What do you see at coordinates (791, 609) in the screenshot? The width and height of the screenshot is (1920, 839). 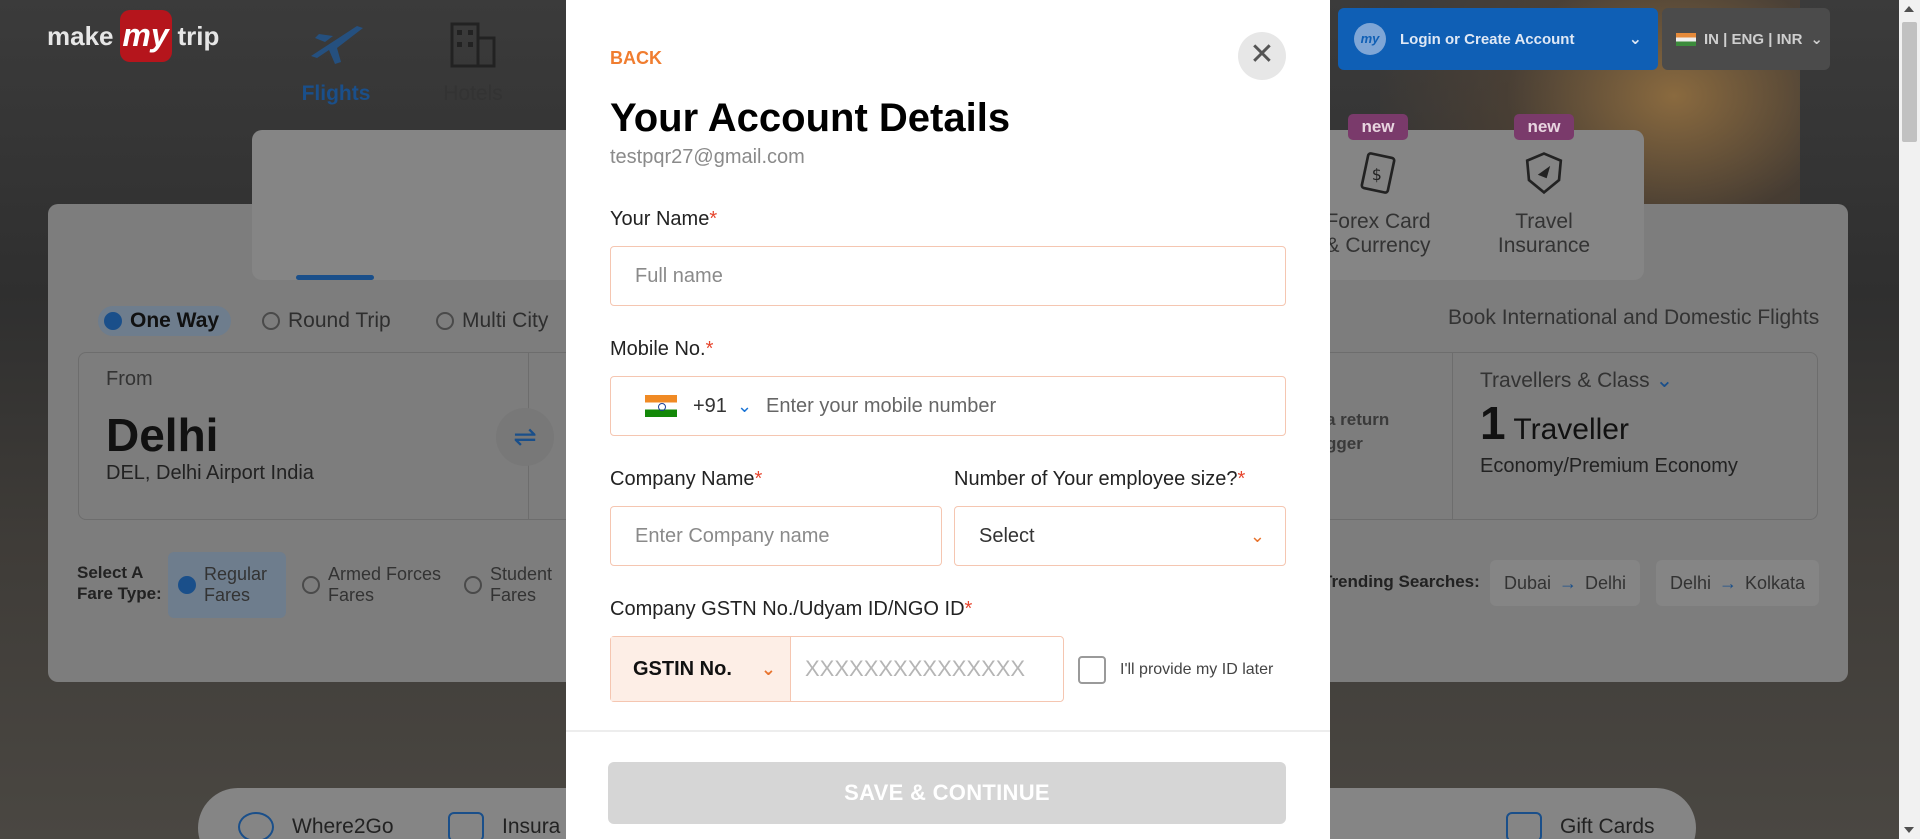 I see `gstin-label: Company GSTN No./Udyam ID/NGO ID*` at bounding box center [791, 609].